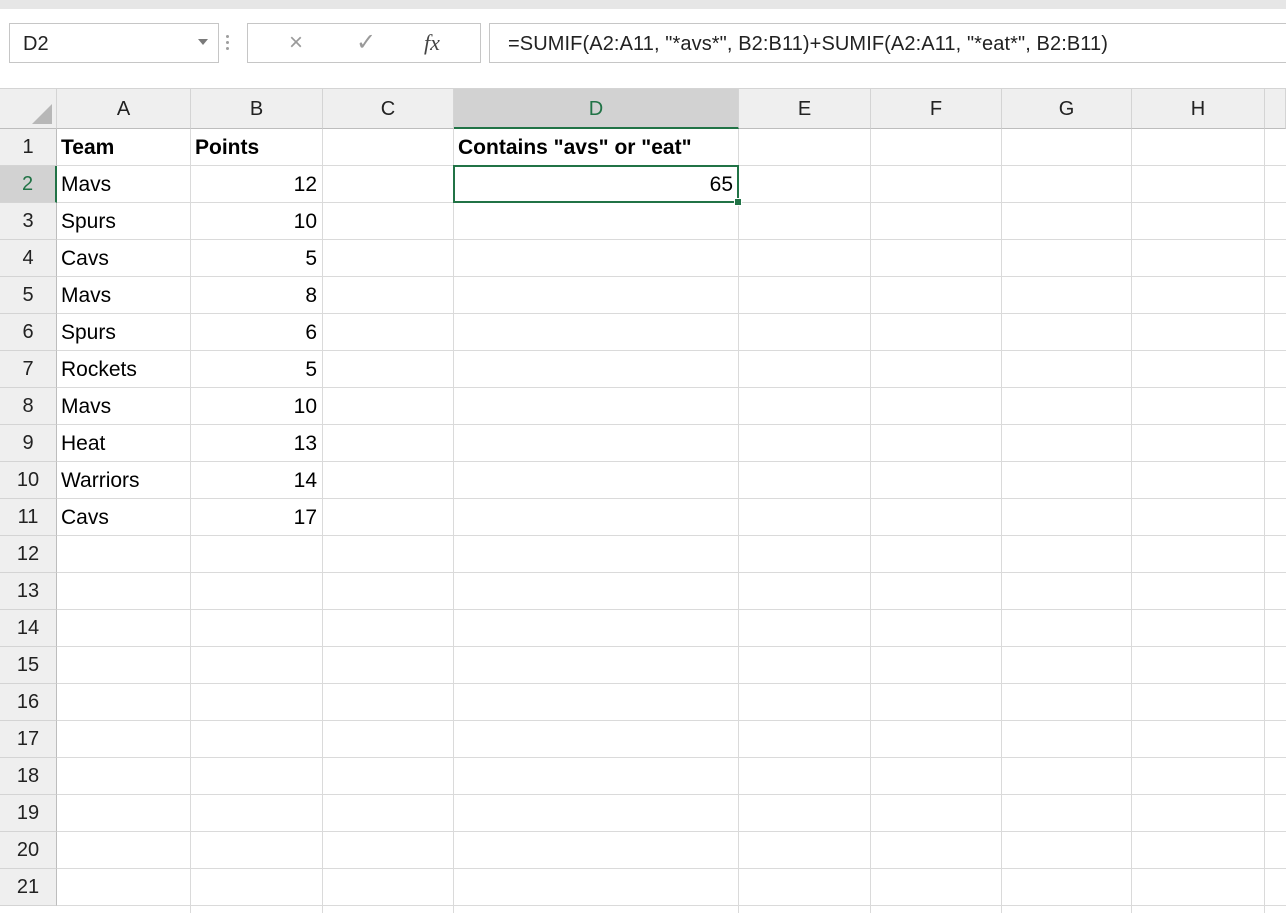 This screenshot has height=913, width=1286. Describe the element at coordinates (28, 480) in the screenshot. I see `row-header-10: 10` at that location.